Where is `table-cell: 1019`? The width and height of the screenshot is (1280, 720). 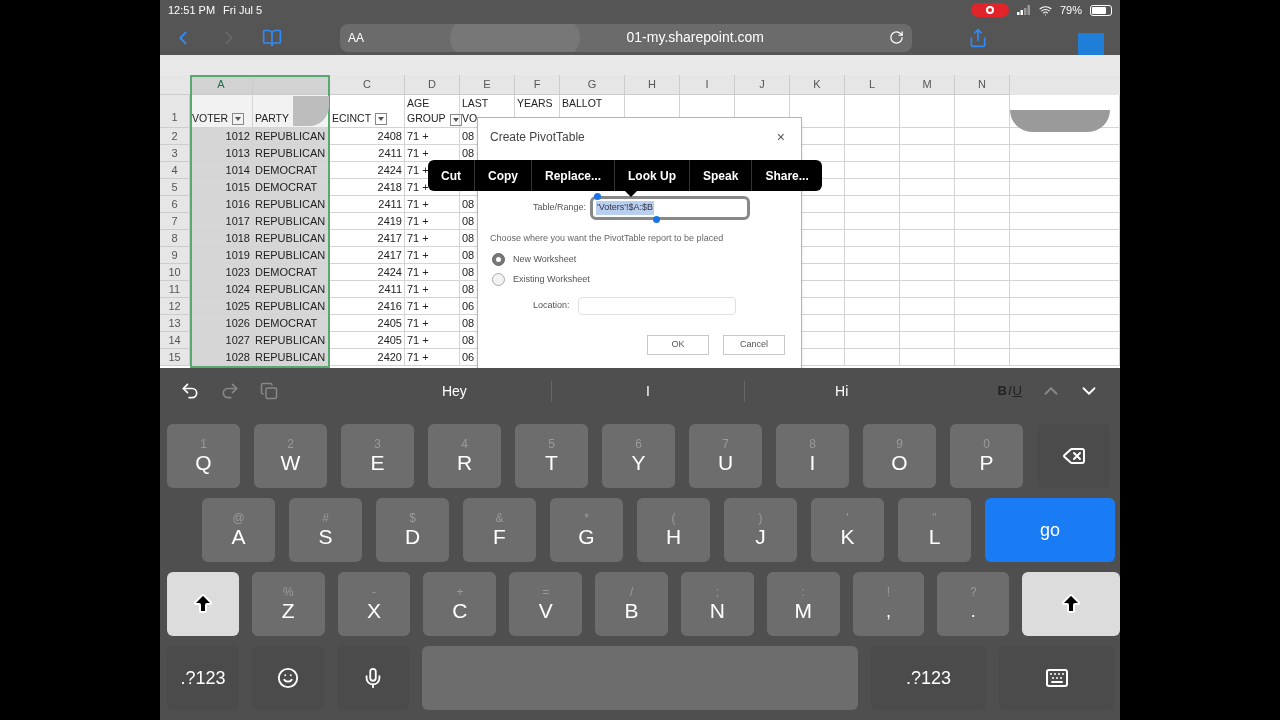
table-cell: 1019 is located at coordinates (221, 255).